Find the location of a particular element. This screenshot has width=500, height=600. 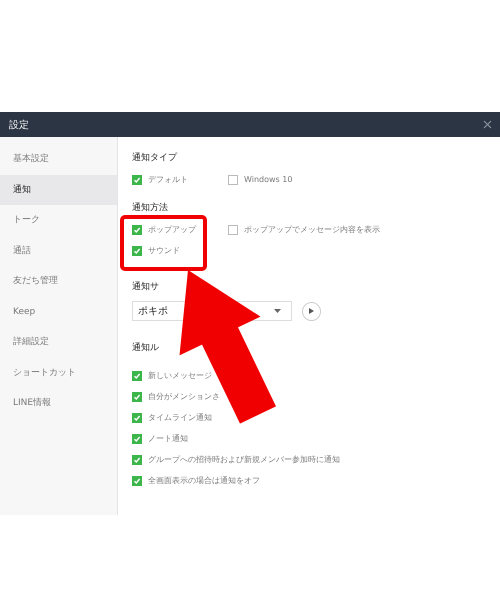

sidebar-item: 通知 is located at coordinates (58, 189).